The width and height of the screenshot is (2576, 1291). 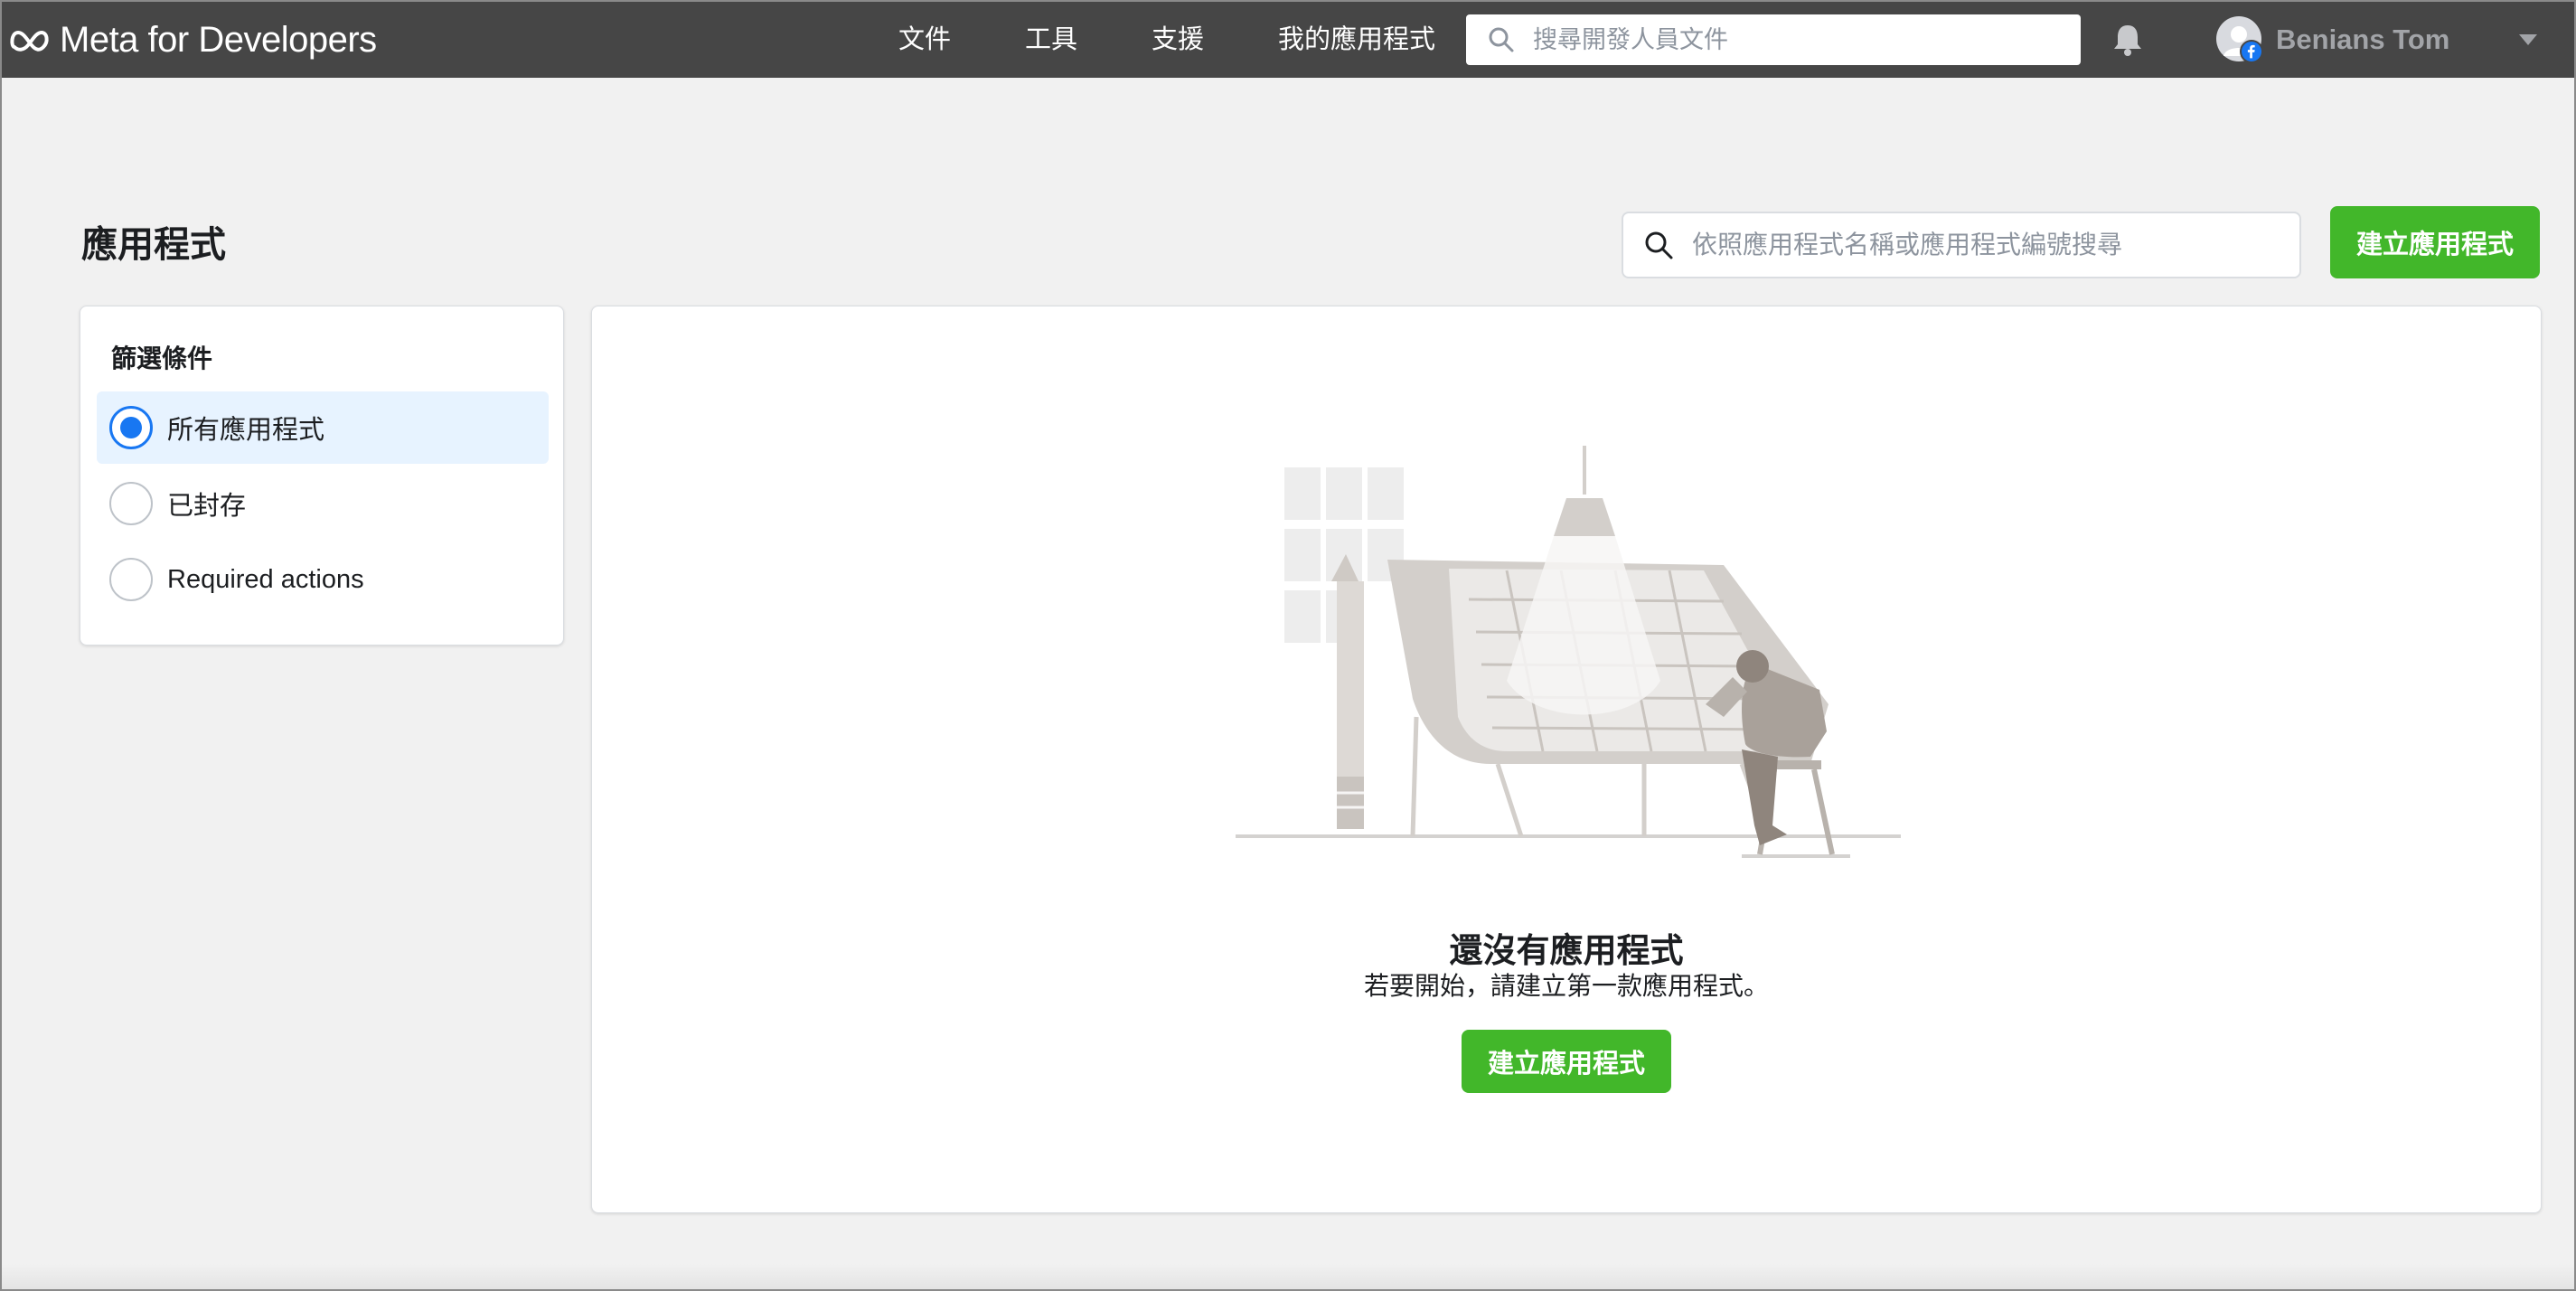 What do you see at coordinates (1357, 40) in the screenshot?
I see `nav-my-apps: 我的應用程式` at bounding box center [1357, 40].